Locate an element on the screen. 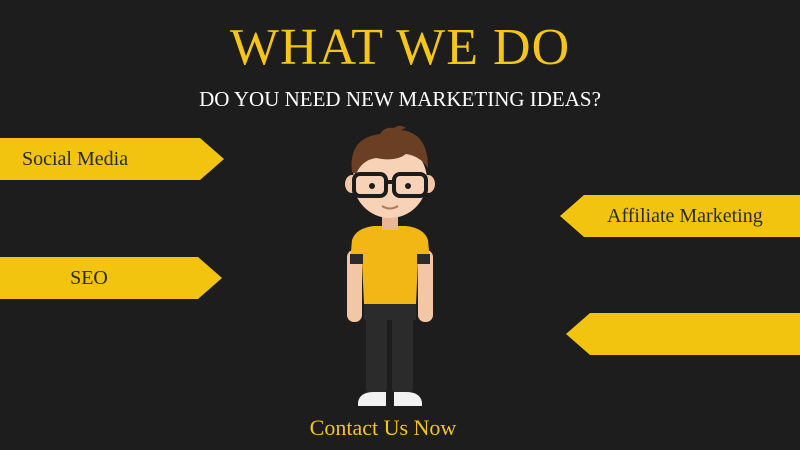 The height and width of the screenshot is (450, 800). person-with-glasses-icon is located at coordinates (390, 265).